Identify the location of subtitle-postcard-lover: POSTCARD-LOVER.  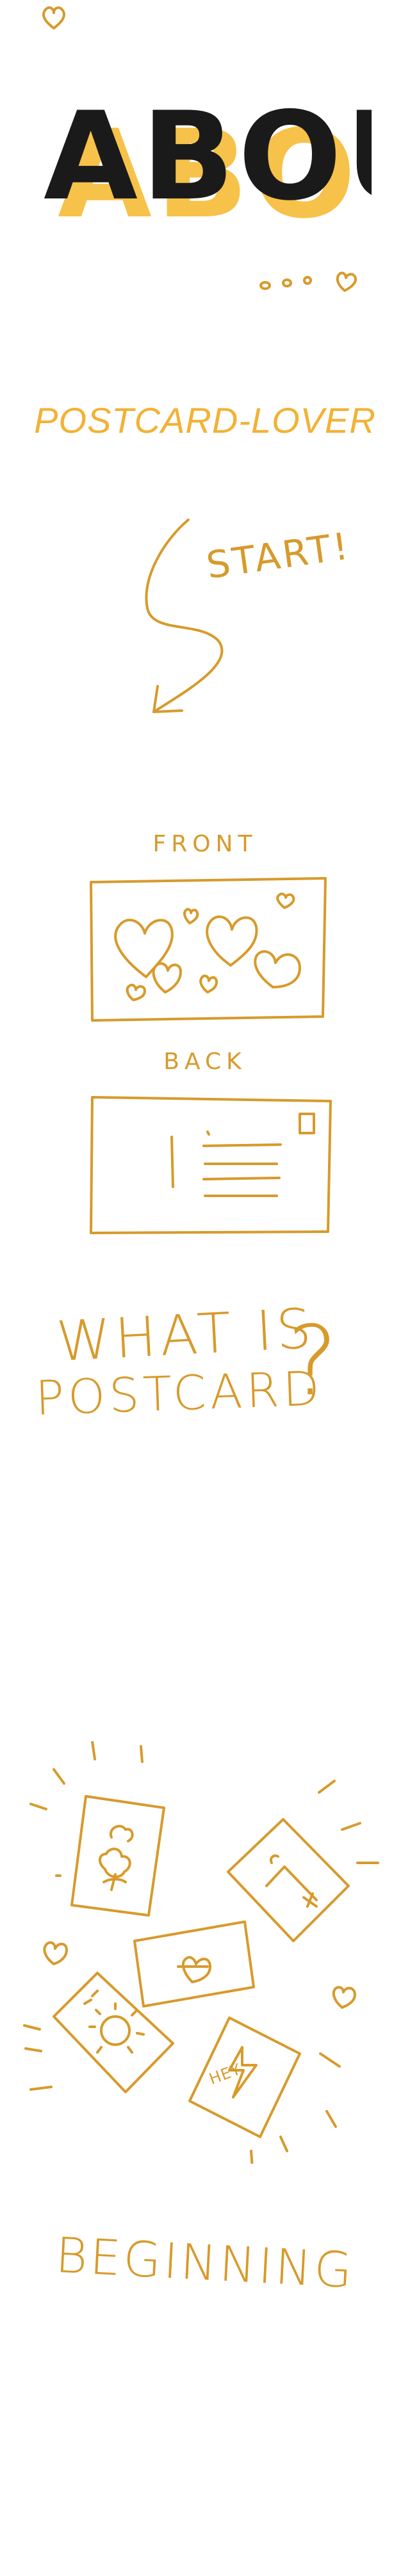
(205, 420).